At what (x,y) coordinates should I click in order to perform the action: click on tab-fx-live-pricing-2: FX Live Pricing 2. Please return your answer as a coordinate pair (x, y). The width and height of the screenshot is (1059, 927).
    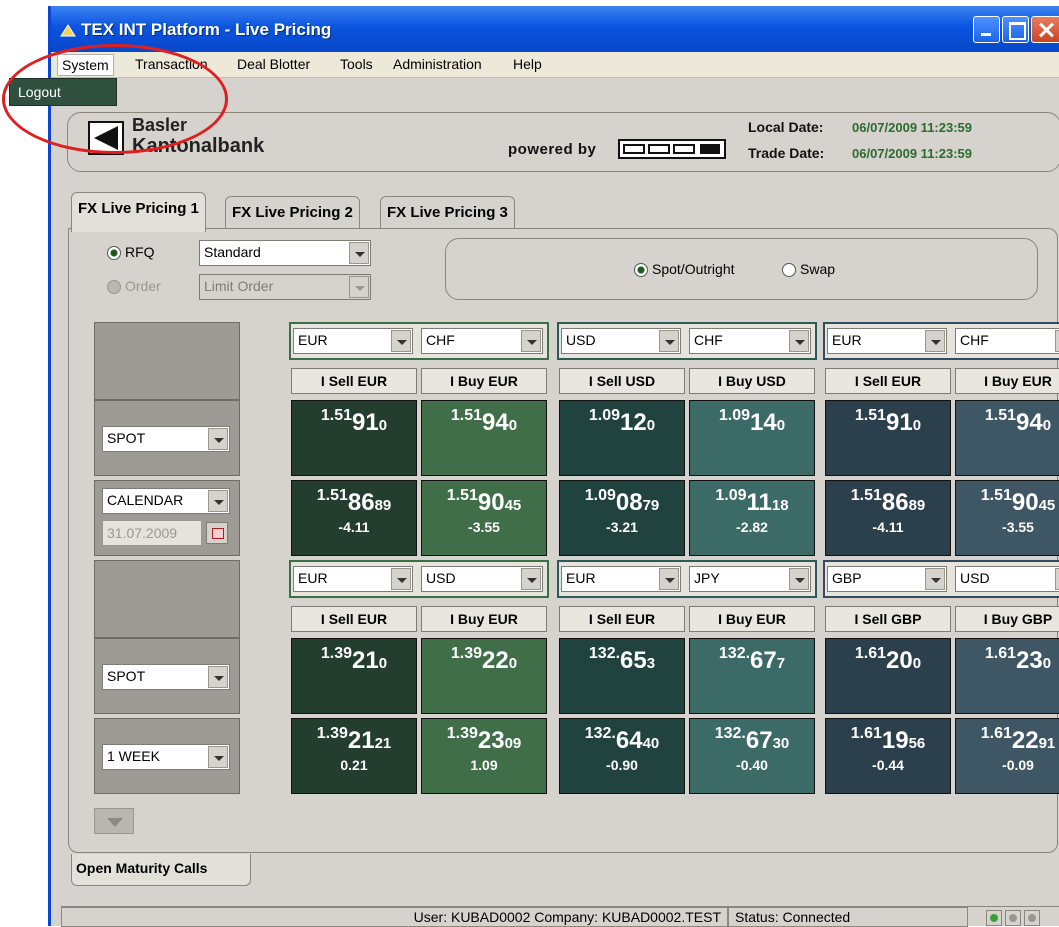
    Looking at the image, I should click on (292, 213).